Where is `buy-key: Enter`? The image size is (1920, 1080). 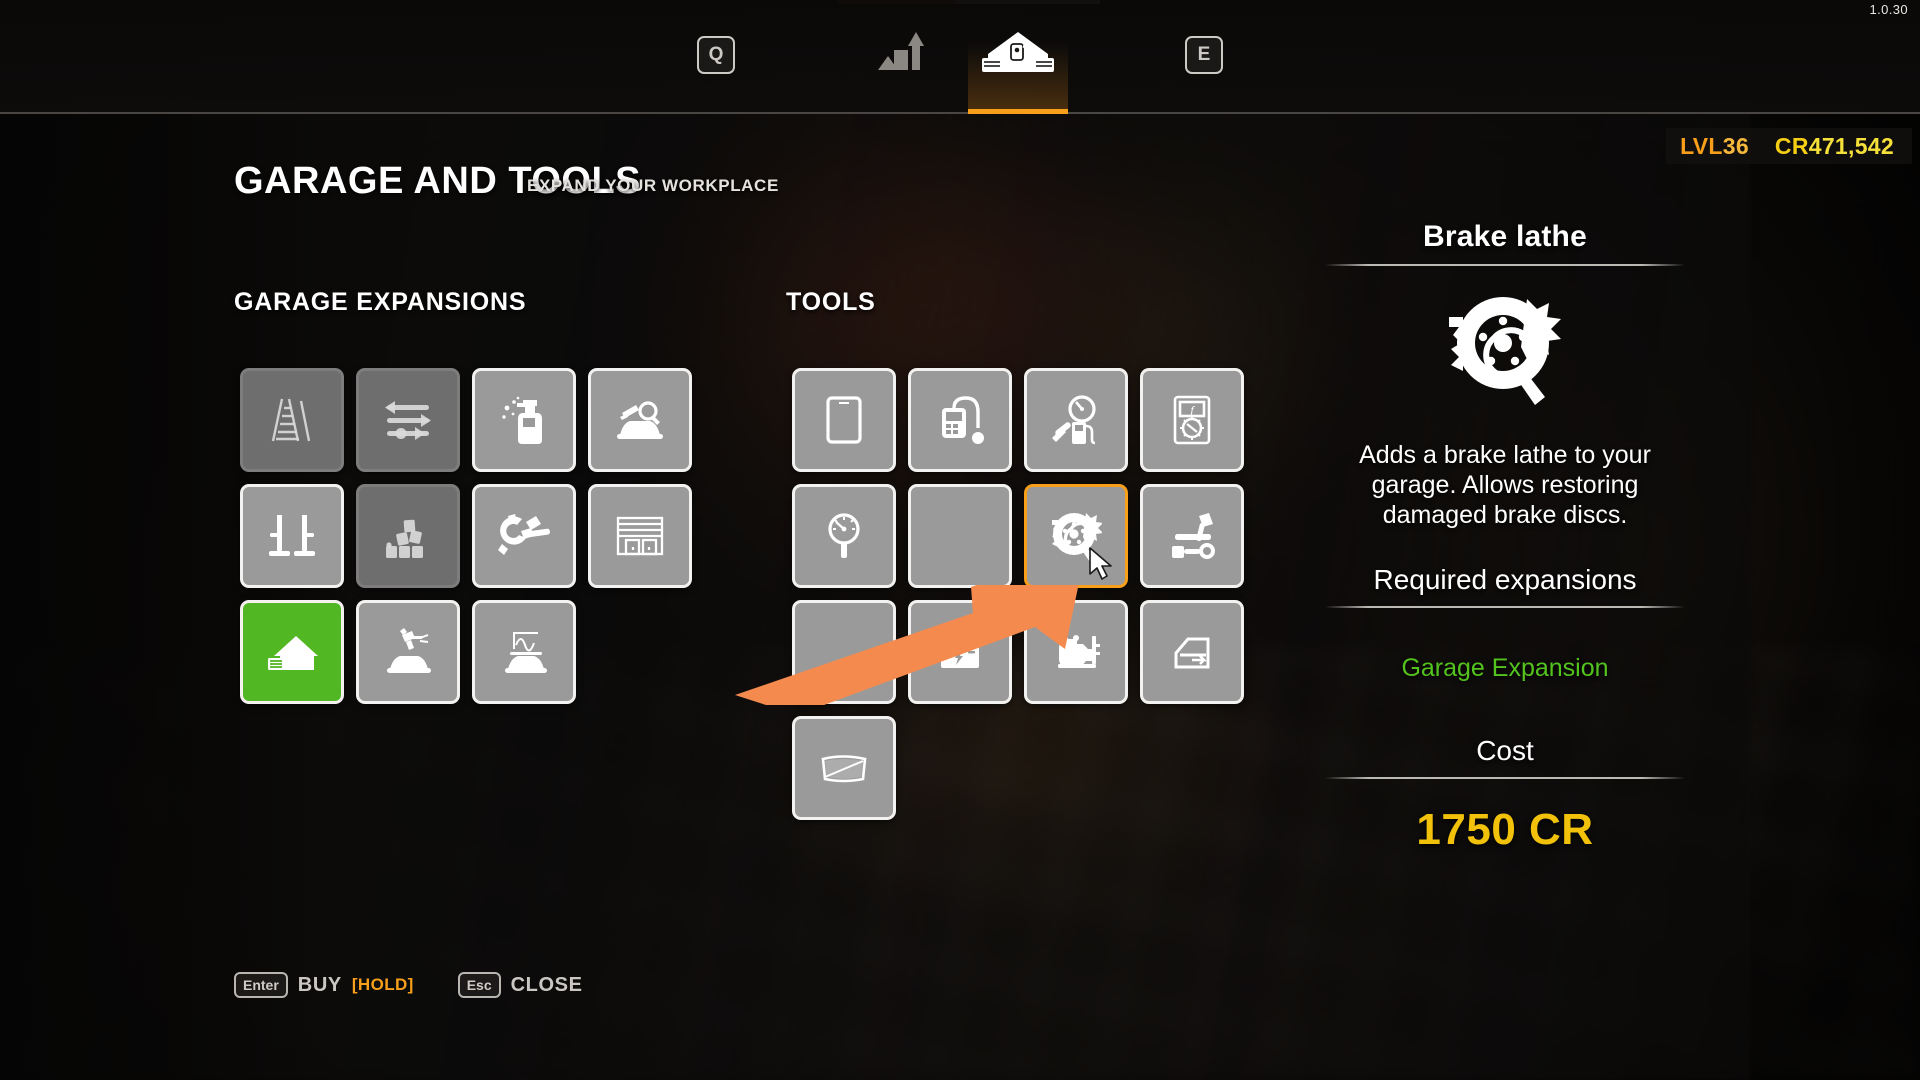 buy-key: Enter is located at coordinates (261, 985).